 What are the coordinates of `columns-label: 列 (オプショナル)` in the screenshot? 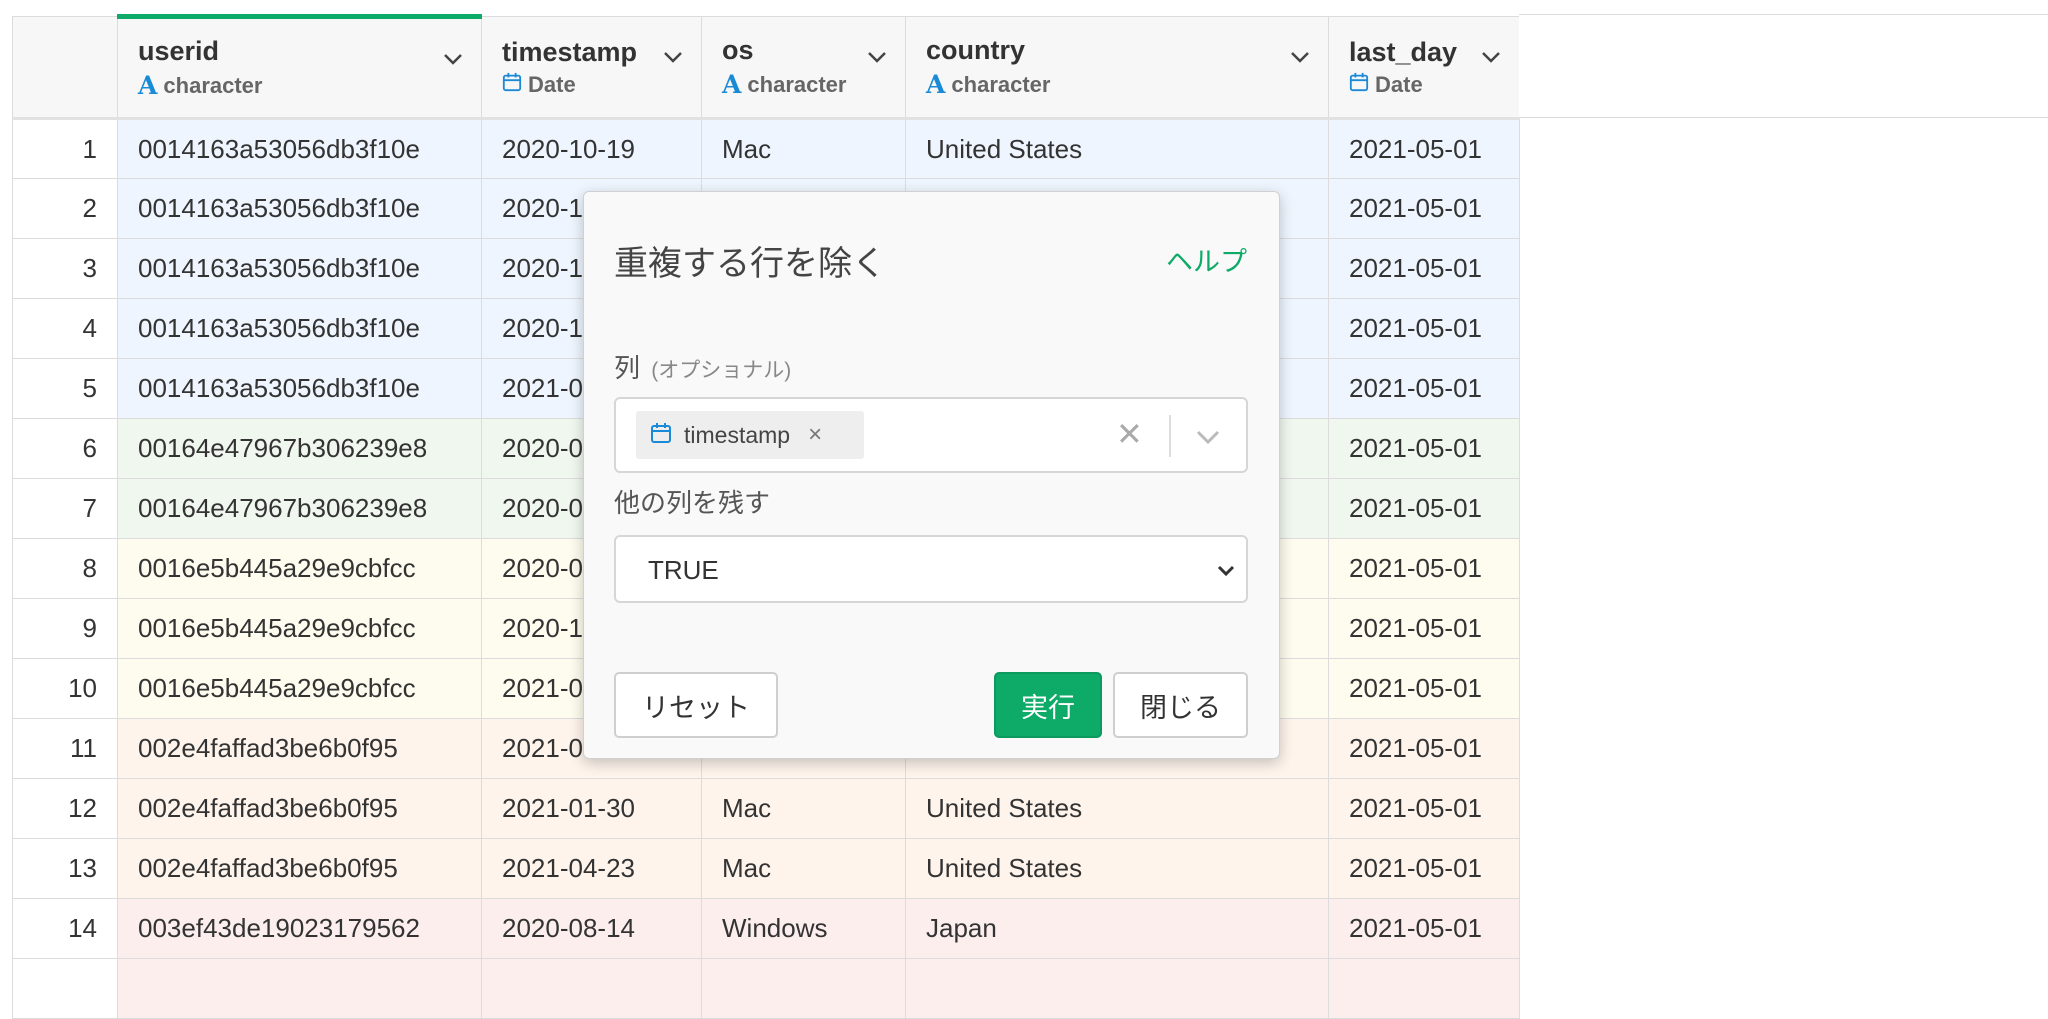 It's located at (702, 366).